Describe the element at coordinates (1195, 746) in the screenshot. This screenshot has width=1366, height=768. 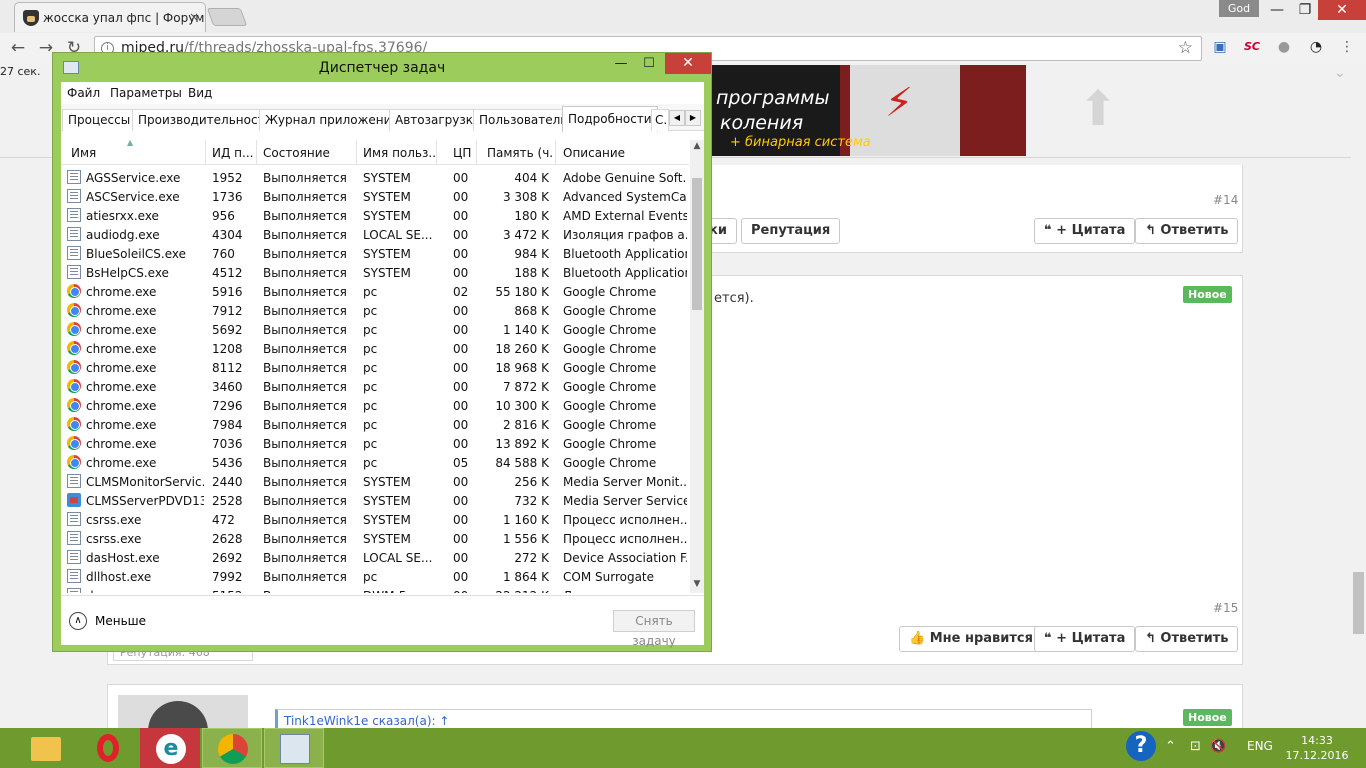
I see `network-icon: ⊡` at that location.